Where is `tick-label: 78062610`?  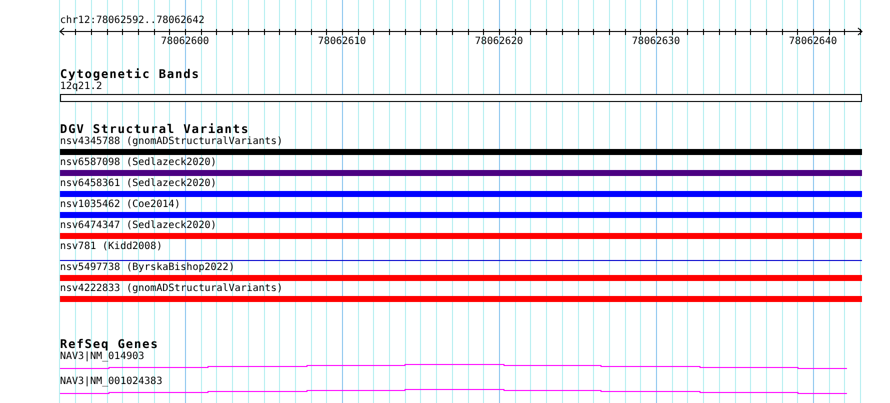
tick-label: 78062610 is located at coordinates (342, 41).